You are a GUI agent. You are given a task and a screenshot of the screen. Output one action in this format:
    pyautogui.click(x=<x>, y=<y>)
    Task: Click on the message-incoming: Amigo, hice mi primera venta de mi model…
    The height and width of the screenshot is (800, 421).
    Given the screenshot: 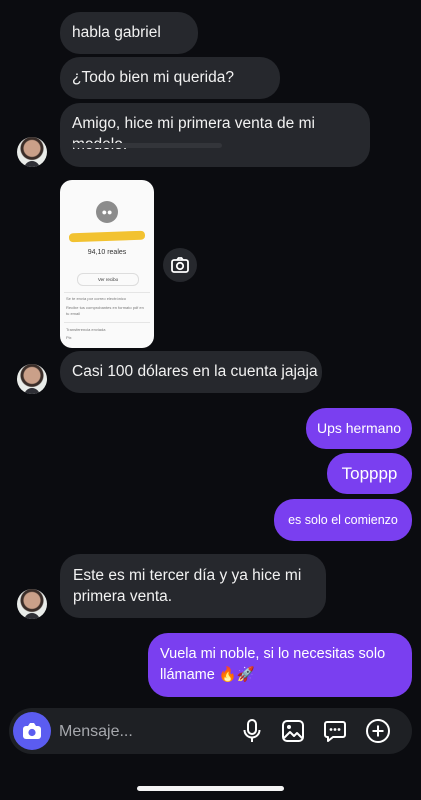 What is the action you would take?
    pyautogui.click(x=215, y=135)
    